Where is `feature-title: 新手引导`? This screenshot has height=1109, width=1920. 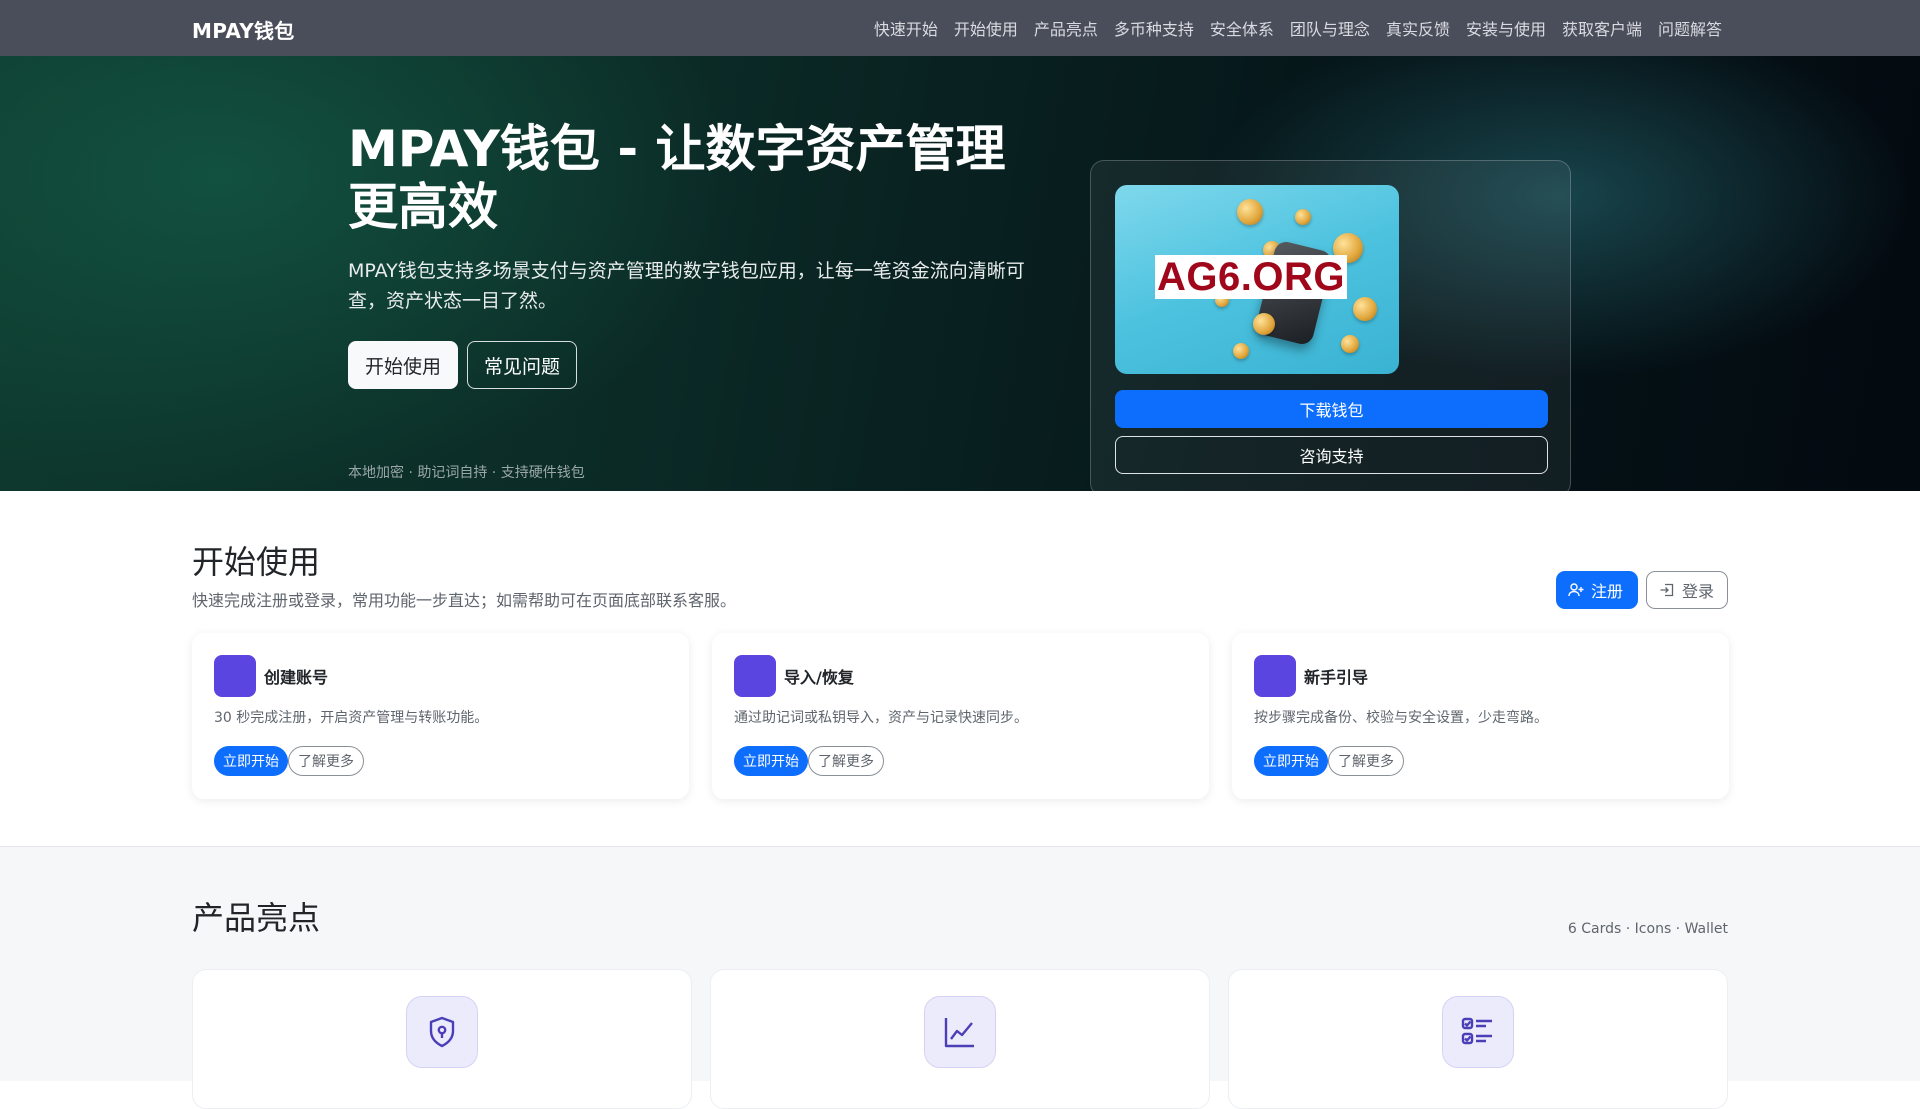
feature-title: 新手引导 is located at coordinates (1336, 677).